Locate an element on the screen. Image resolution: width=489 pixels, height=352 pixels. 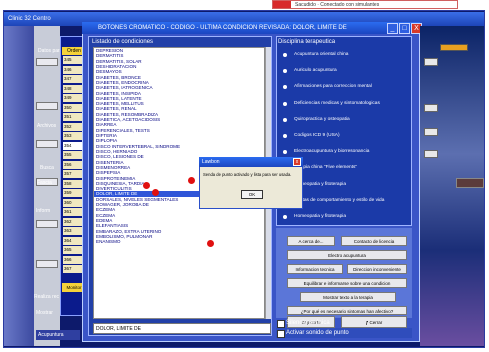
therapy-option-label: Auriculo acupuntura is located at coordinates (315, 71).